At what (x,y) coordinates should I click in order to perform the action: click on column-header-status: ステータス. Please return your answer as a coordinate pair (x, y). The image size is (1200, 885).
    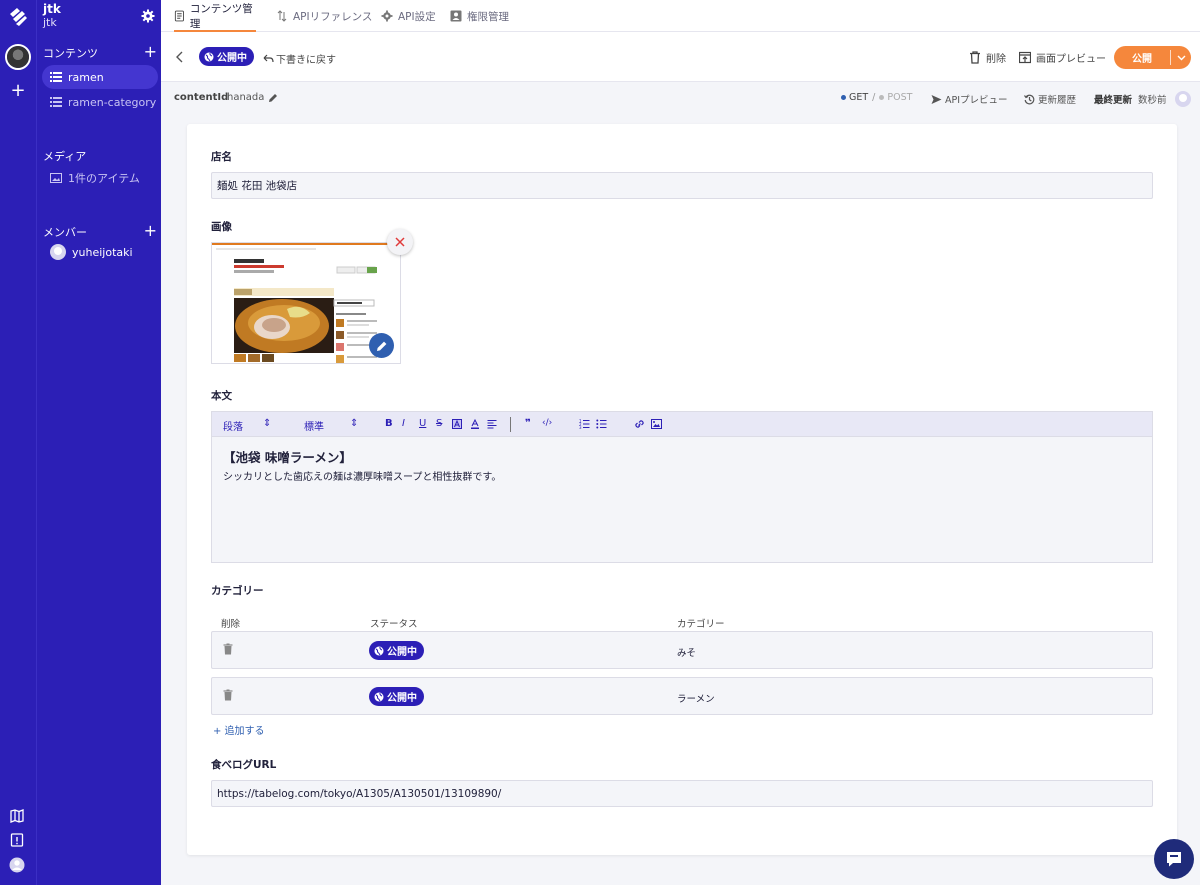
    Looking at the image, I should click on (394, 624).